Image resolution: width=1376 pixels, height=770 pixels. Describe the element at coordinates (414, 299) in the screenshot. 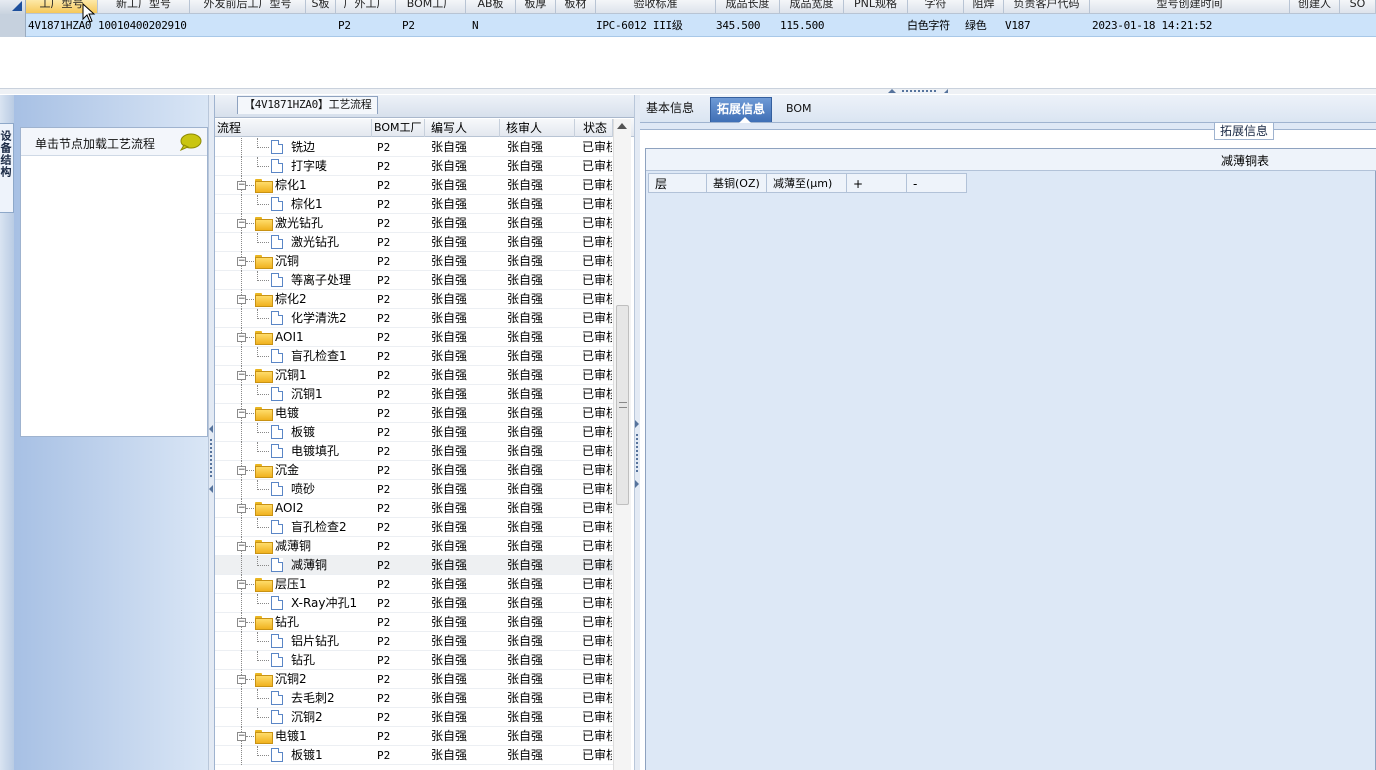

I see `tree-folder-row: − 棕化2 P2 张自强 张自强 已审核` at that location.